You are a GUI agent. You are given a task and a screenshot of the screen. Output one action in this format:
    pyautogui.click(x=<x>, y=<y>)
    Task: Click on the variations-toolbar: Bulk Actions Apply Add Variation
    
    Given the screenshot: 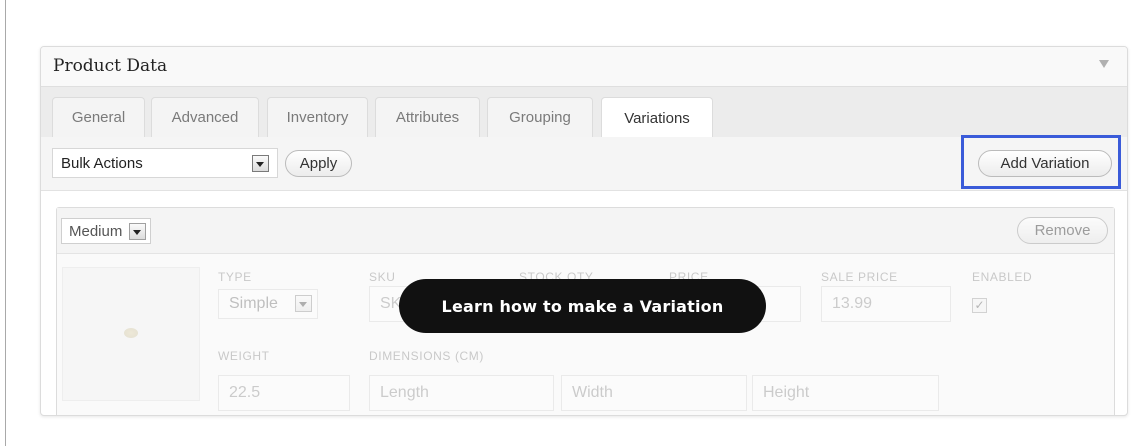 What is the action you would take?
    pyautogui.click(x=584, y=163)
    